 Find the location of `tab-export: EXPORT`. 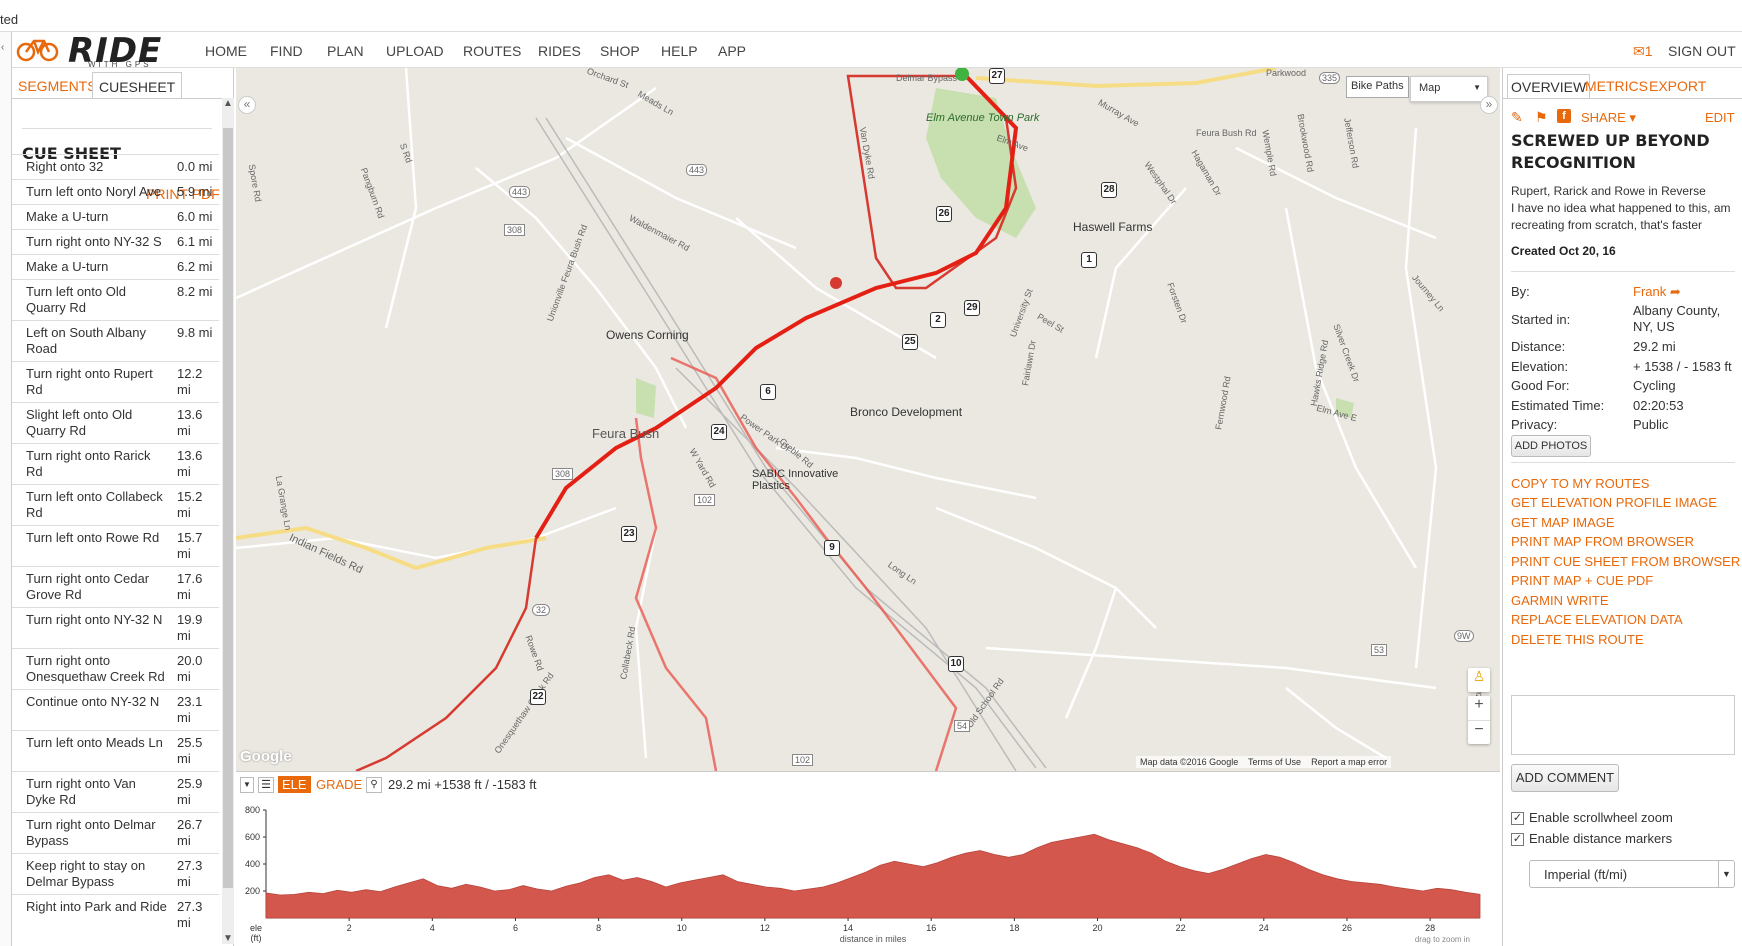

tab-export: EXPORT is located at coordinates (1677, 86).